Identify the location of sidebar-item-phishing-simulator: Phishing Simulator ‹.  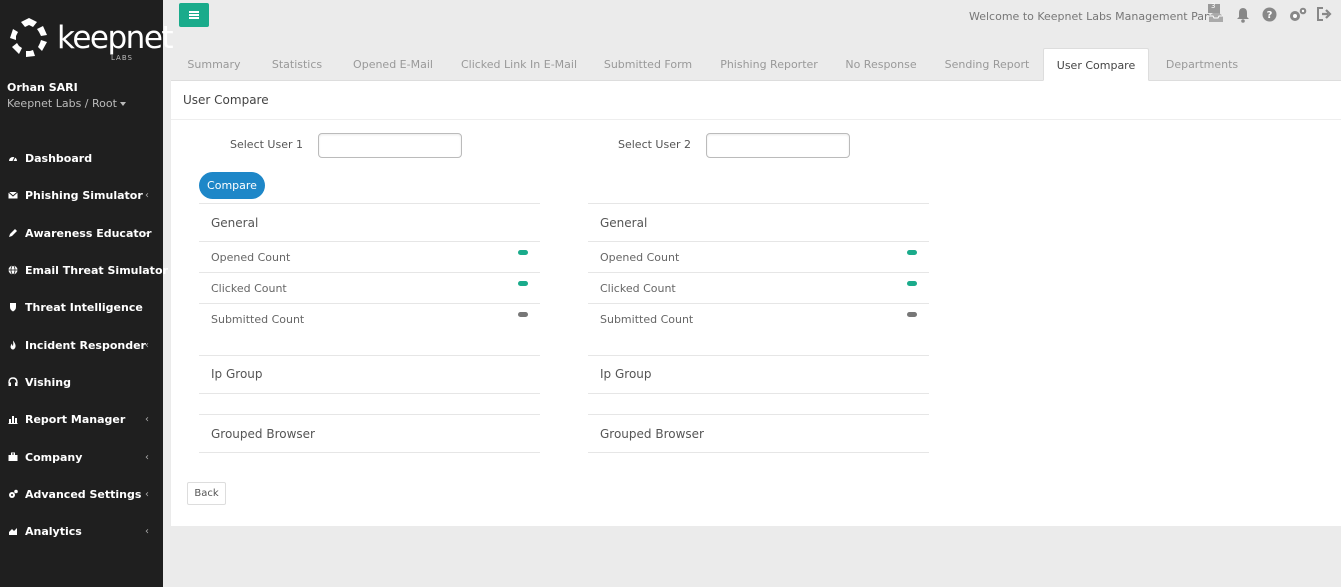
(81, 195).